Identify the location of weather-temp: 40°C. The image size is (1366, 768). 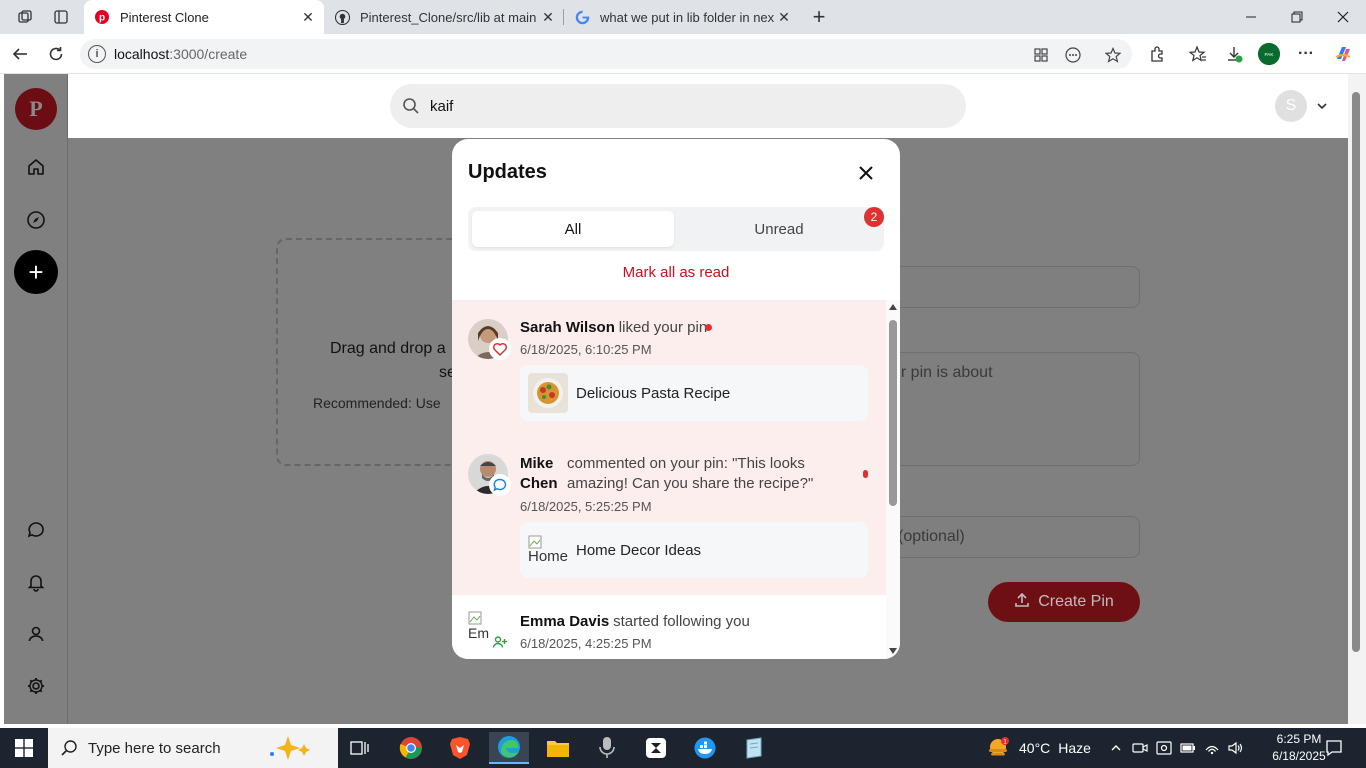
(1035, 748).